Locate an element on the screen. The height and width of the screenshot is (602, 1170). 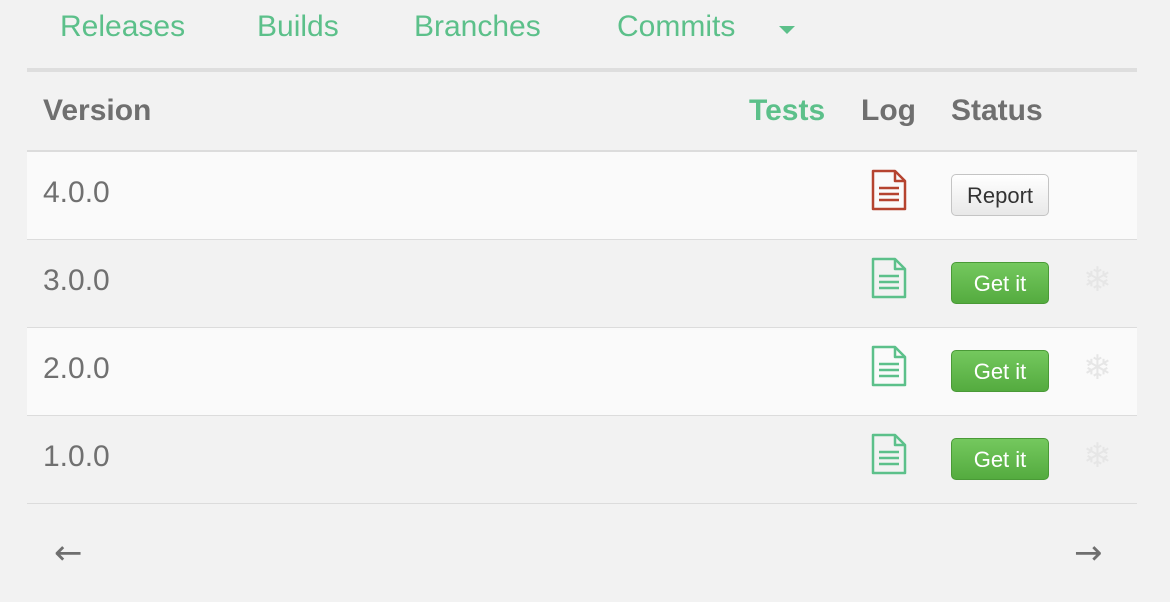
report-button: Report is located at coordinates (1000, 195).